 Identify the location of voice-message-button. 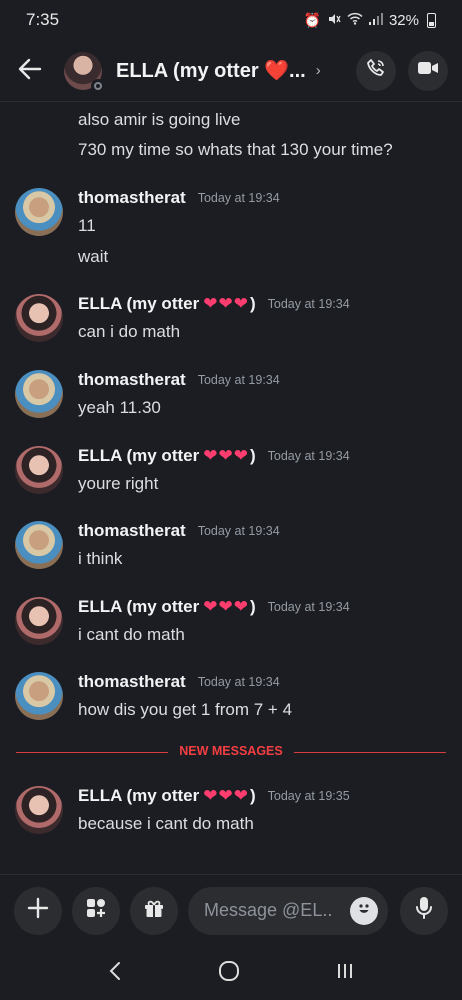
(424, 910).